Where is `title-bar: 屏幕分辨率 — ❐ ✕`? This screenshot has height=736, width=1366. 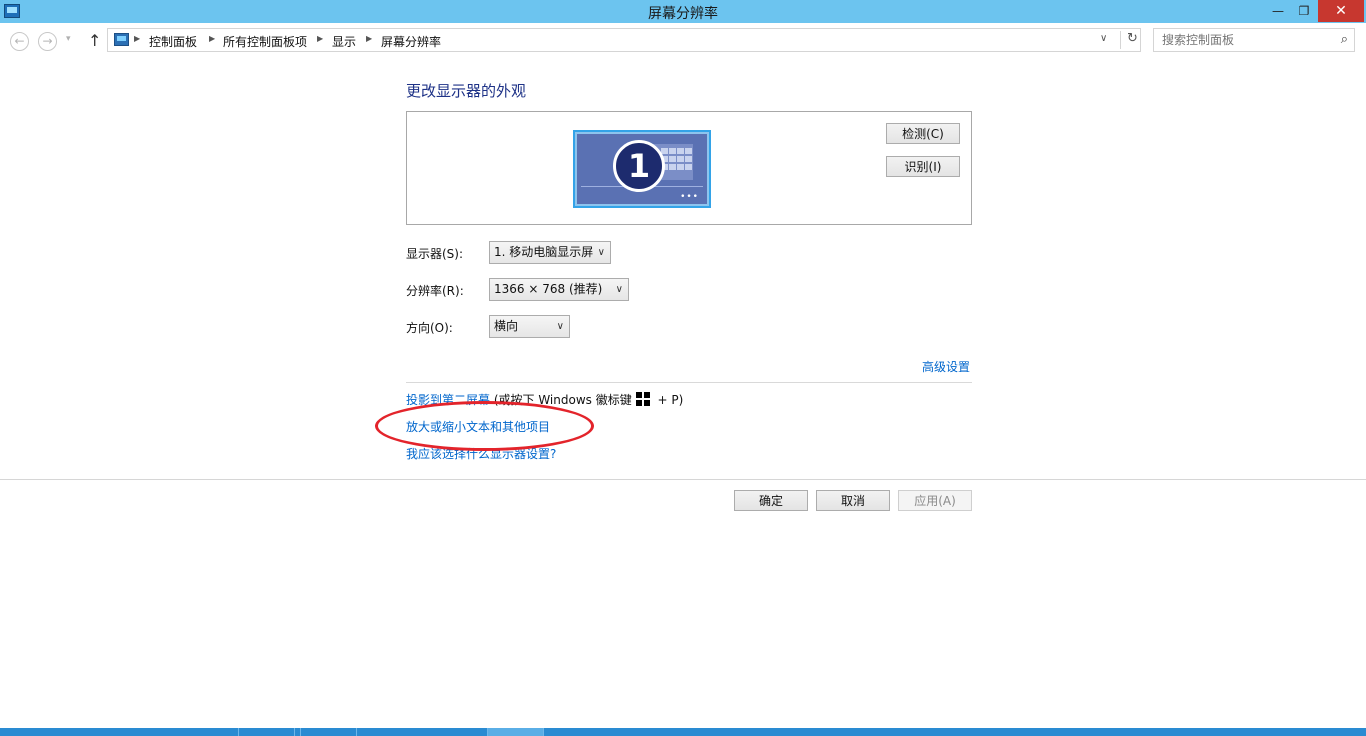 title-bar: 屏幕分辨率 — ❐ ✕ is located at coordinates (683, 11).